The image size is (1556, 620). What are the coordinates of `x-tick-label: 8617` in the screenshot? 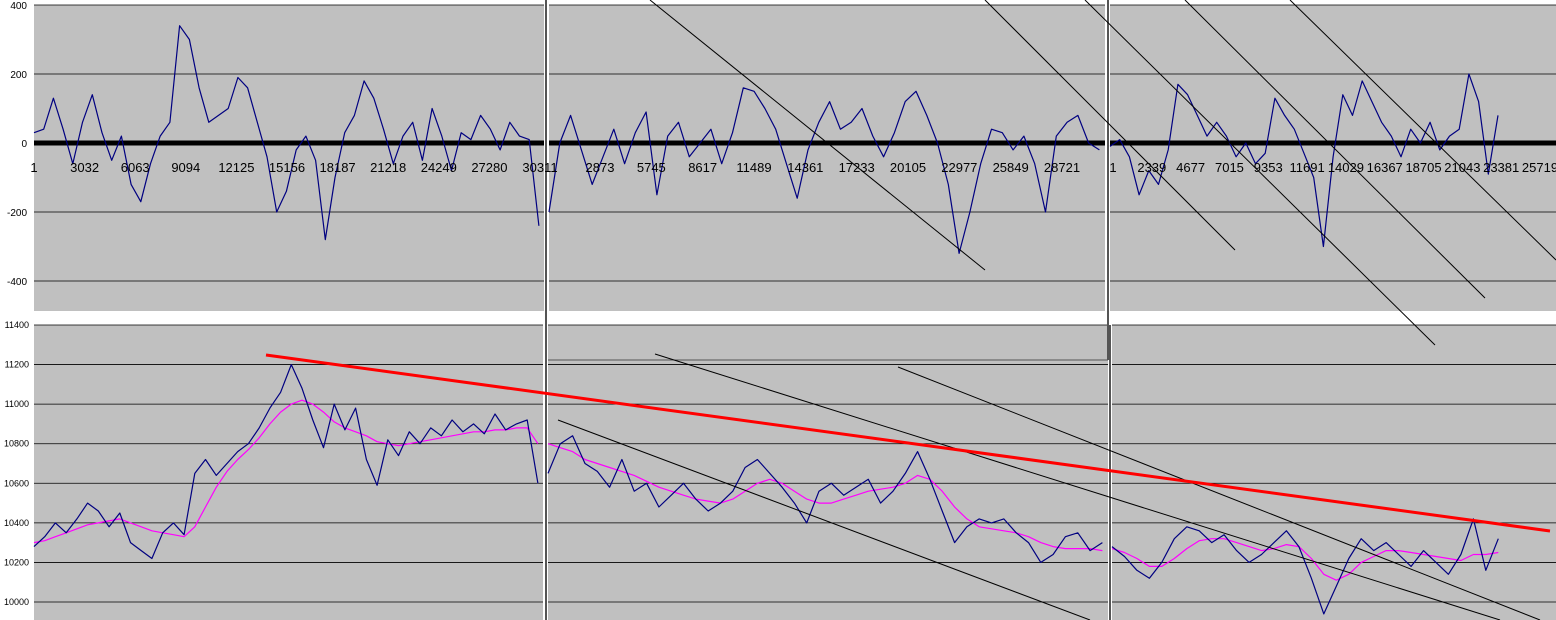 It's located at (702, 167).